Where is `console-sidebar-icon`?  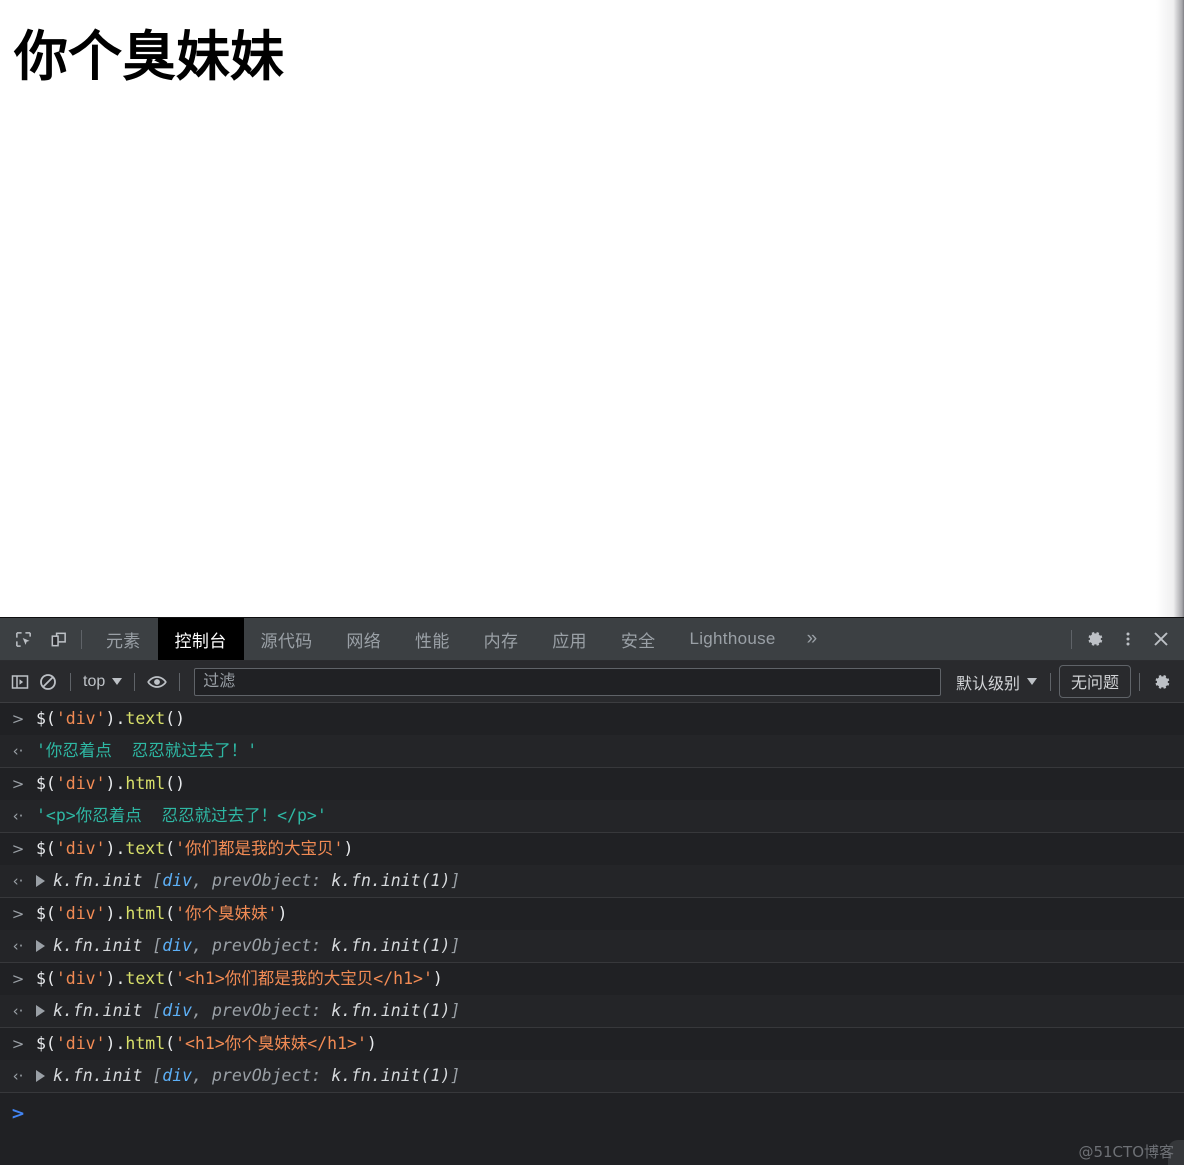
console-sidebar-icon is located at coordinates (20, 682).